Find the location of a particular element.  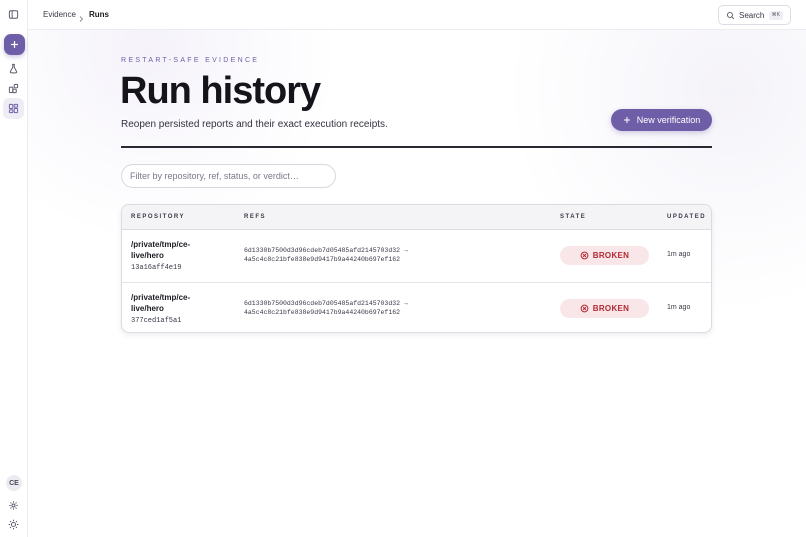

flask-icon is located at coordinates (13, 68).